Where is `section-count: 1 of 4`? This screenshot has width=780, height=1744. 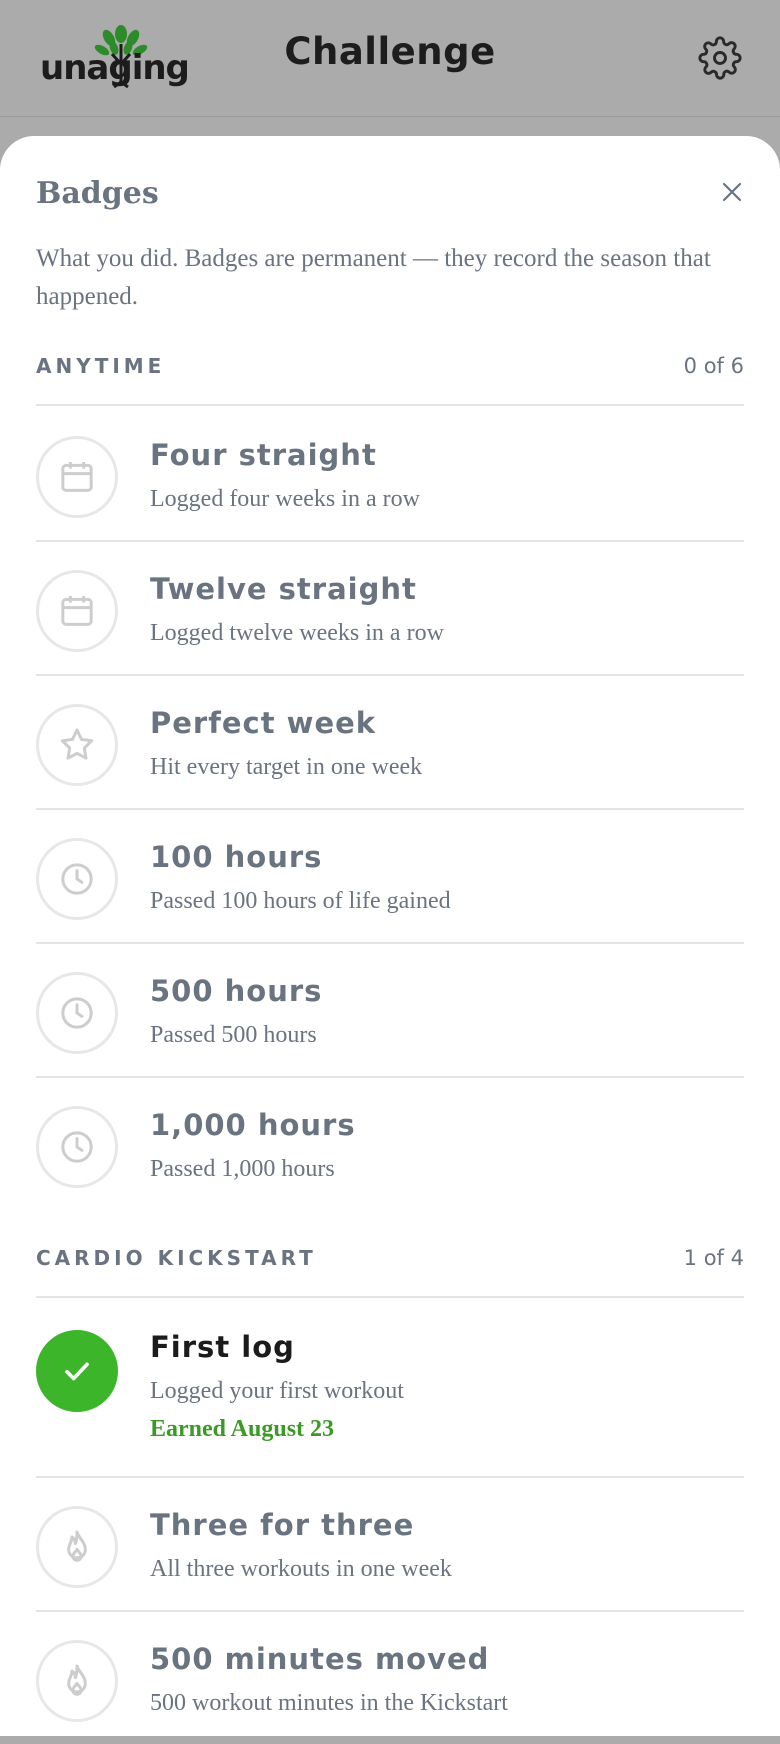
section-count: 1 of 4 is located at coordinates (713, 1258).